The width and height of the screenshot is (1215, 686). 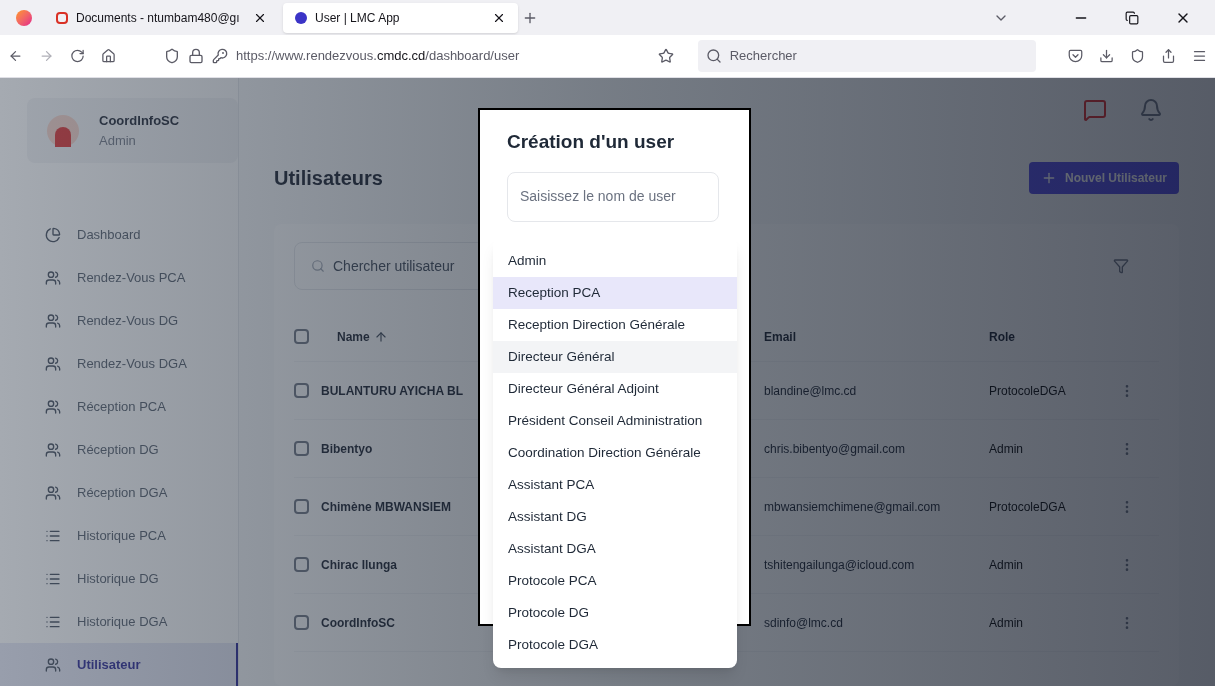 What do you see at coordinates (119, 406) in the screenshot?
I see `sidebar-item: Réception PCA` at bounding box center [119, 406].